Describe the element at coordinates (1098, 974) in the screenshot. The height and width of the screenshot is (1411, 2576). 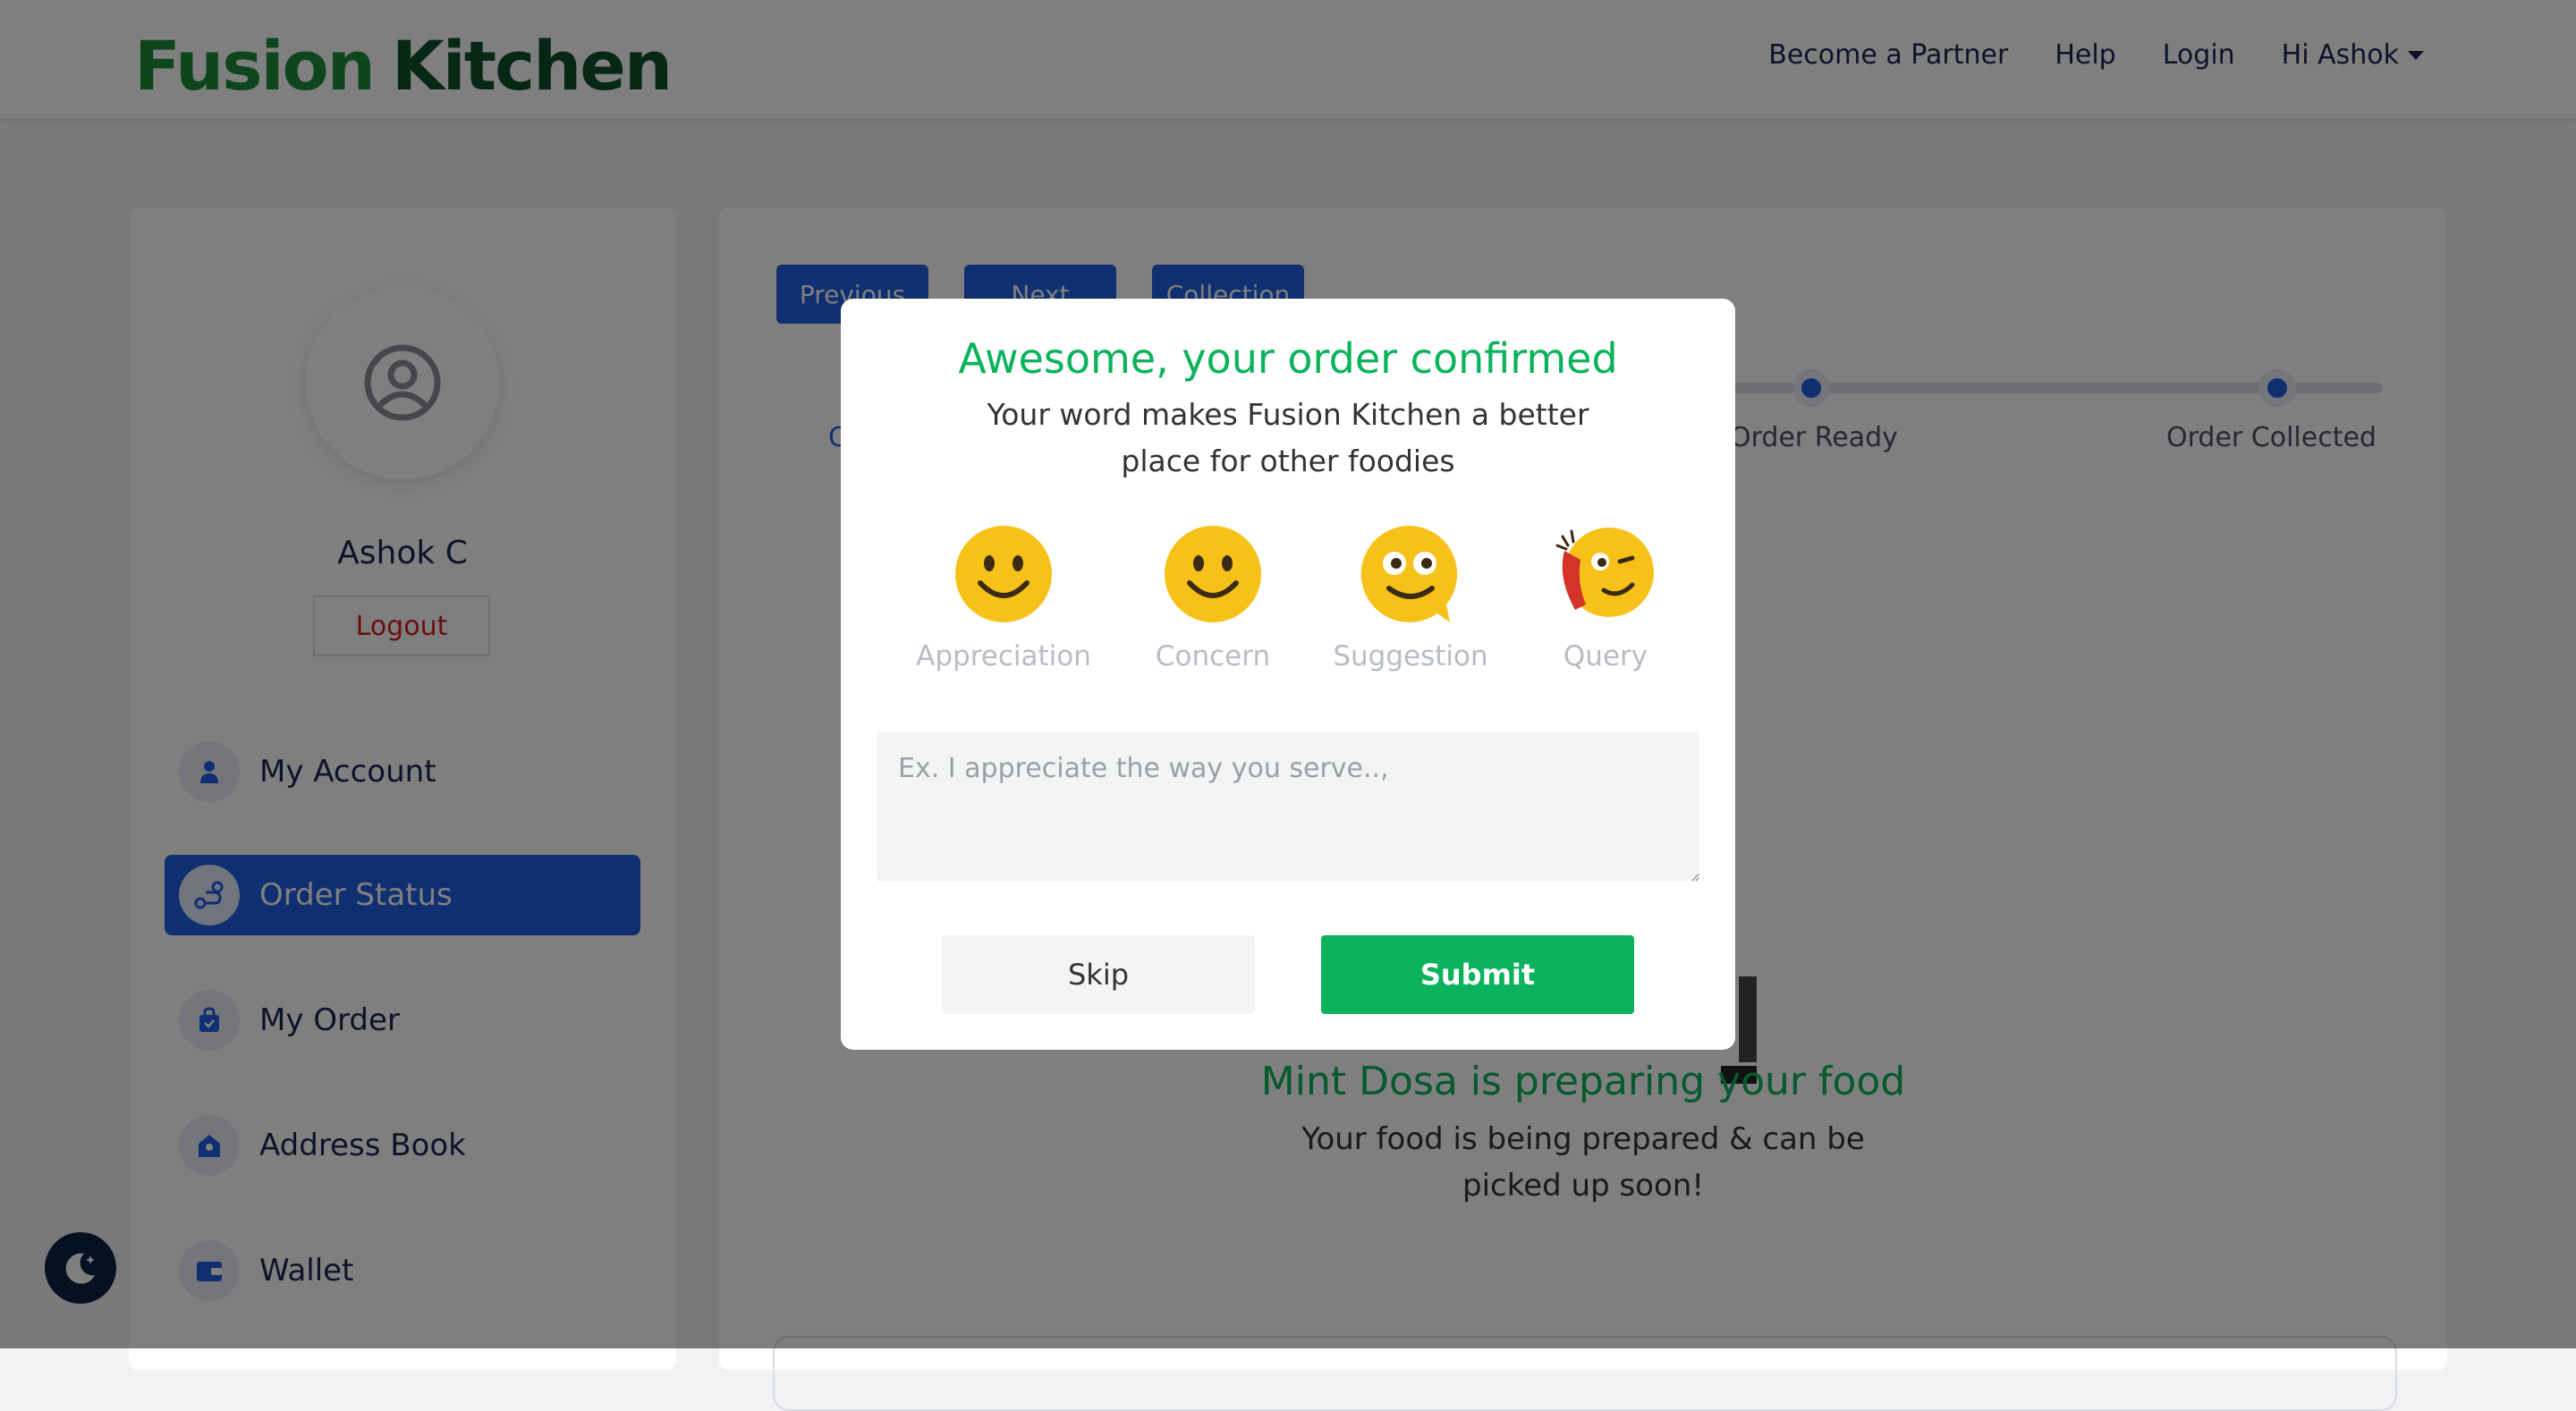
I see `skip-button: Skip` at that location.